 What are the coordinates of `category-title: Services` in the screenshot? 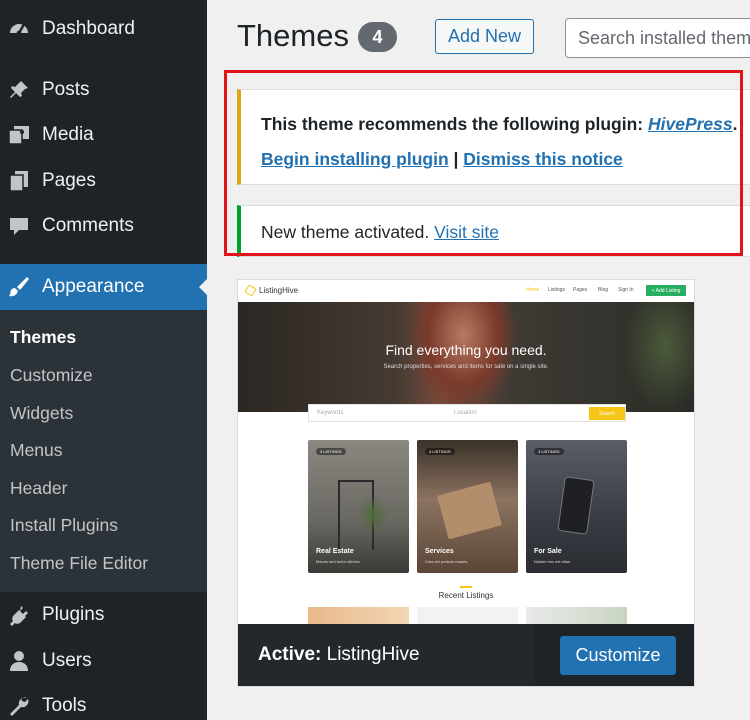 It's located at (439, 551).